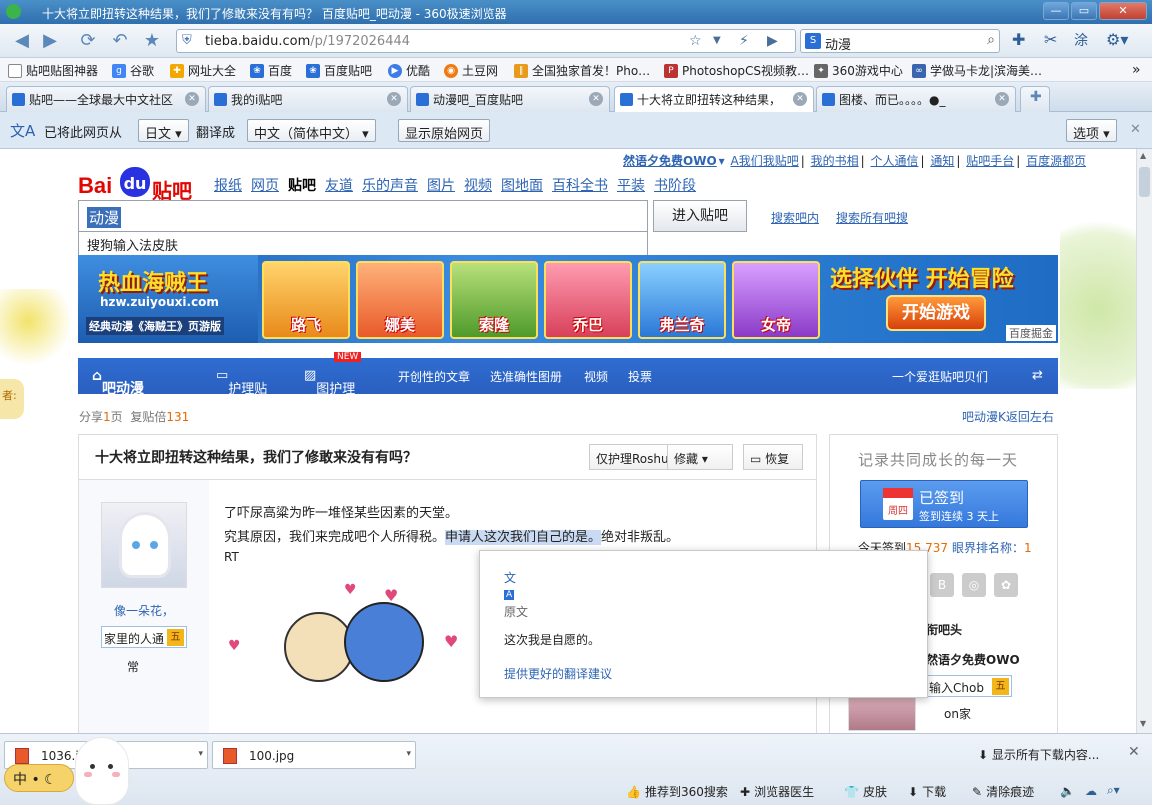  Describe the element at coordinates (990, 161) in the screenshot. I see `top-link: 贴吧手台` at that location.